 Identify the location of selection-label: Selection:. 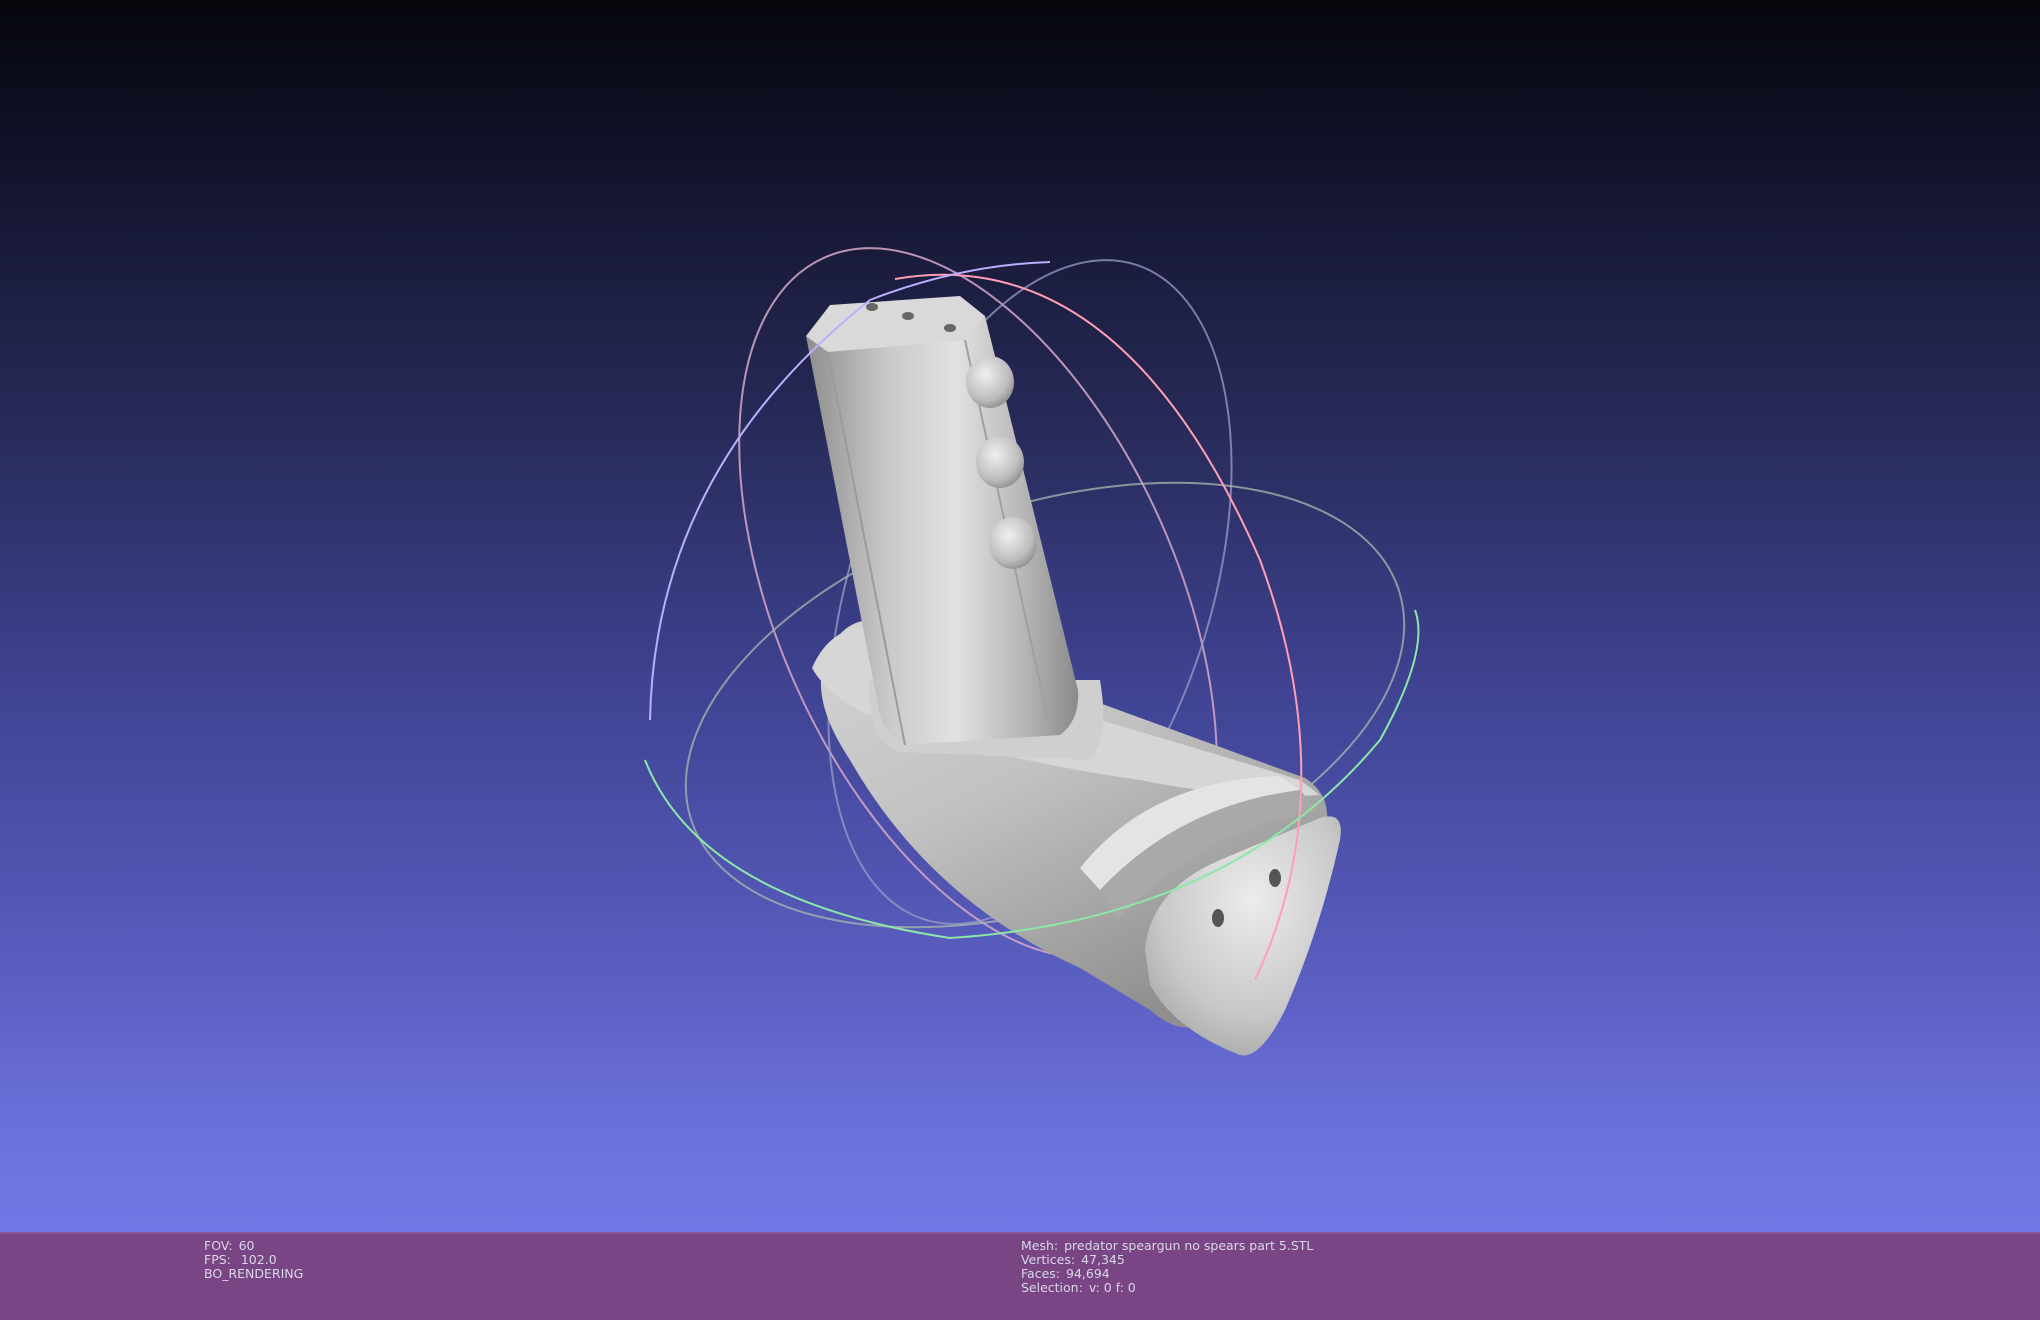
(1052, 1287).